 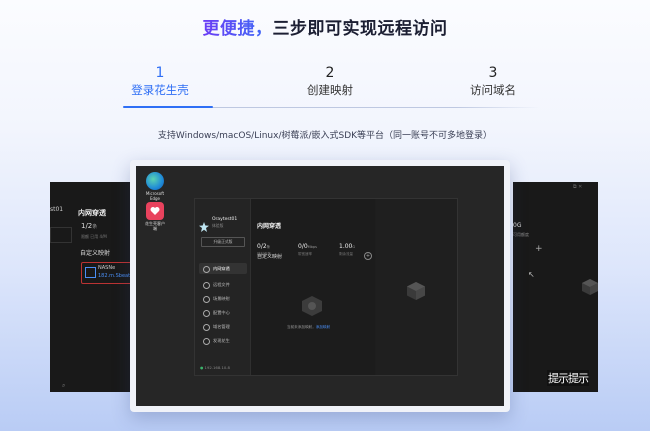 What do you see at coordinates (206, 285) in the screenshot?
I see `file-icon` at bounding box center [206, 285].